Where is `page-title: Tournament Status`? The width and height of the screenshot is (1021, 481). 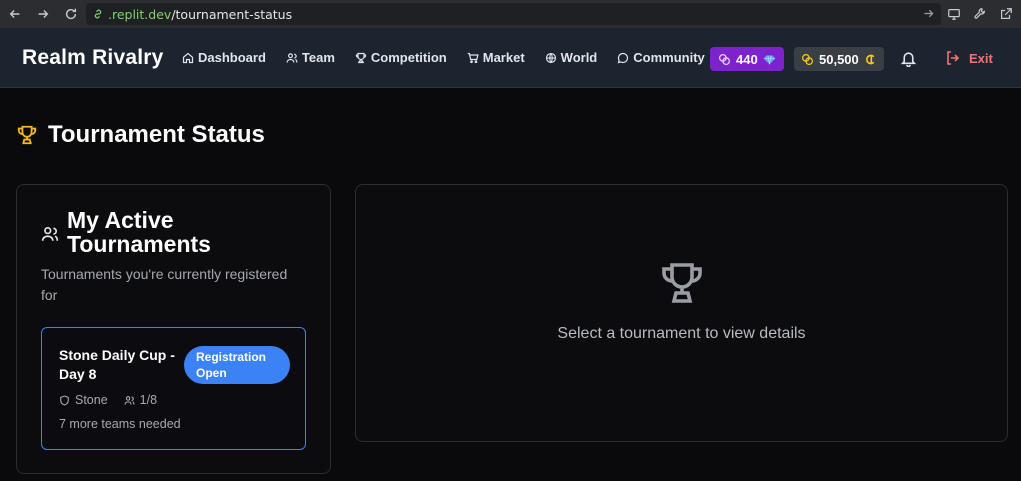
page-title: Tournament Status is located at coordinates (140, 135).